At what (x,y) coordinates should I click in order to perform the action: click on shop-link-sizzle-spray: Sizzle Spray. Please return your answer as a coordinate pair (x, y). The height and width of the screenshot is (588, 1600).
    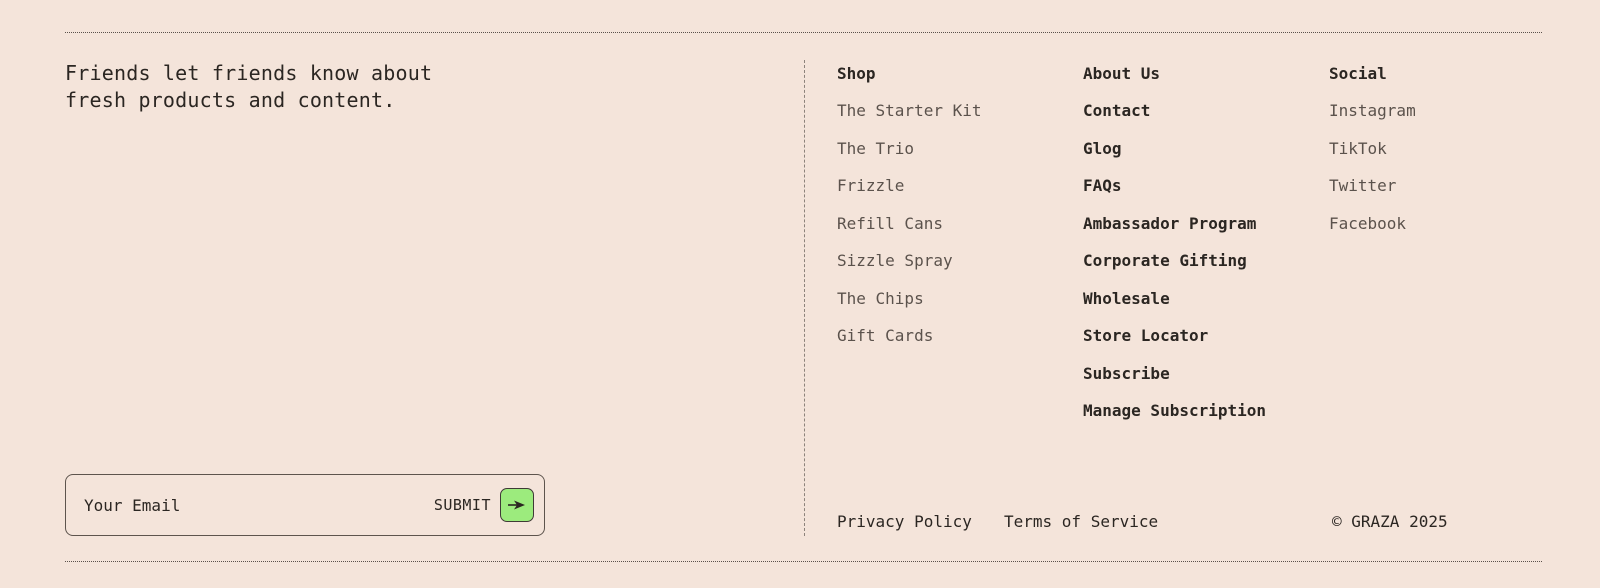
    Looking at the image, I should click on (909, 266).